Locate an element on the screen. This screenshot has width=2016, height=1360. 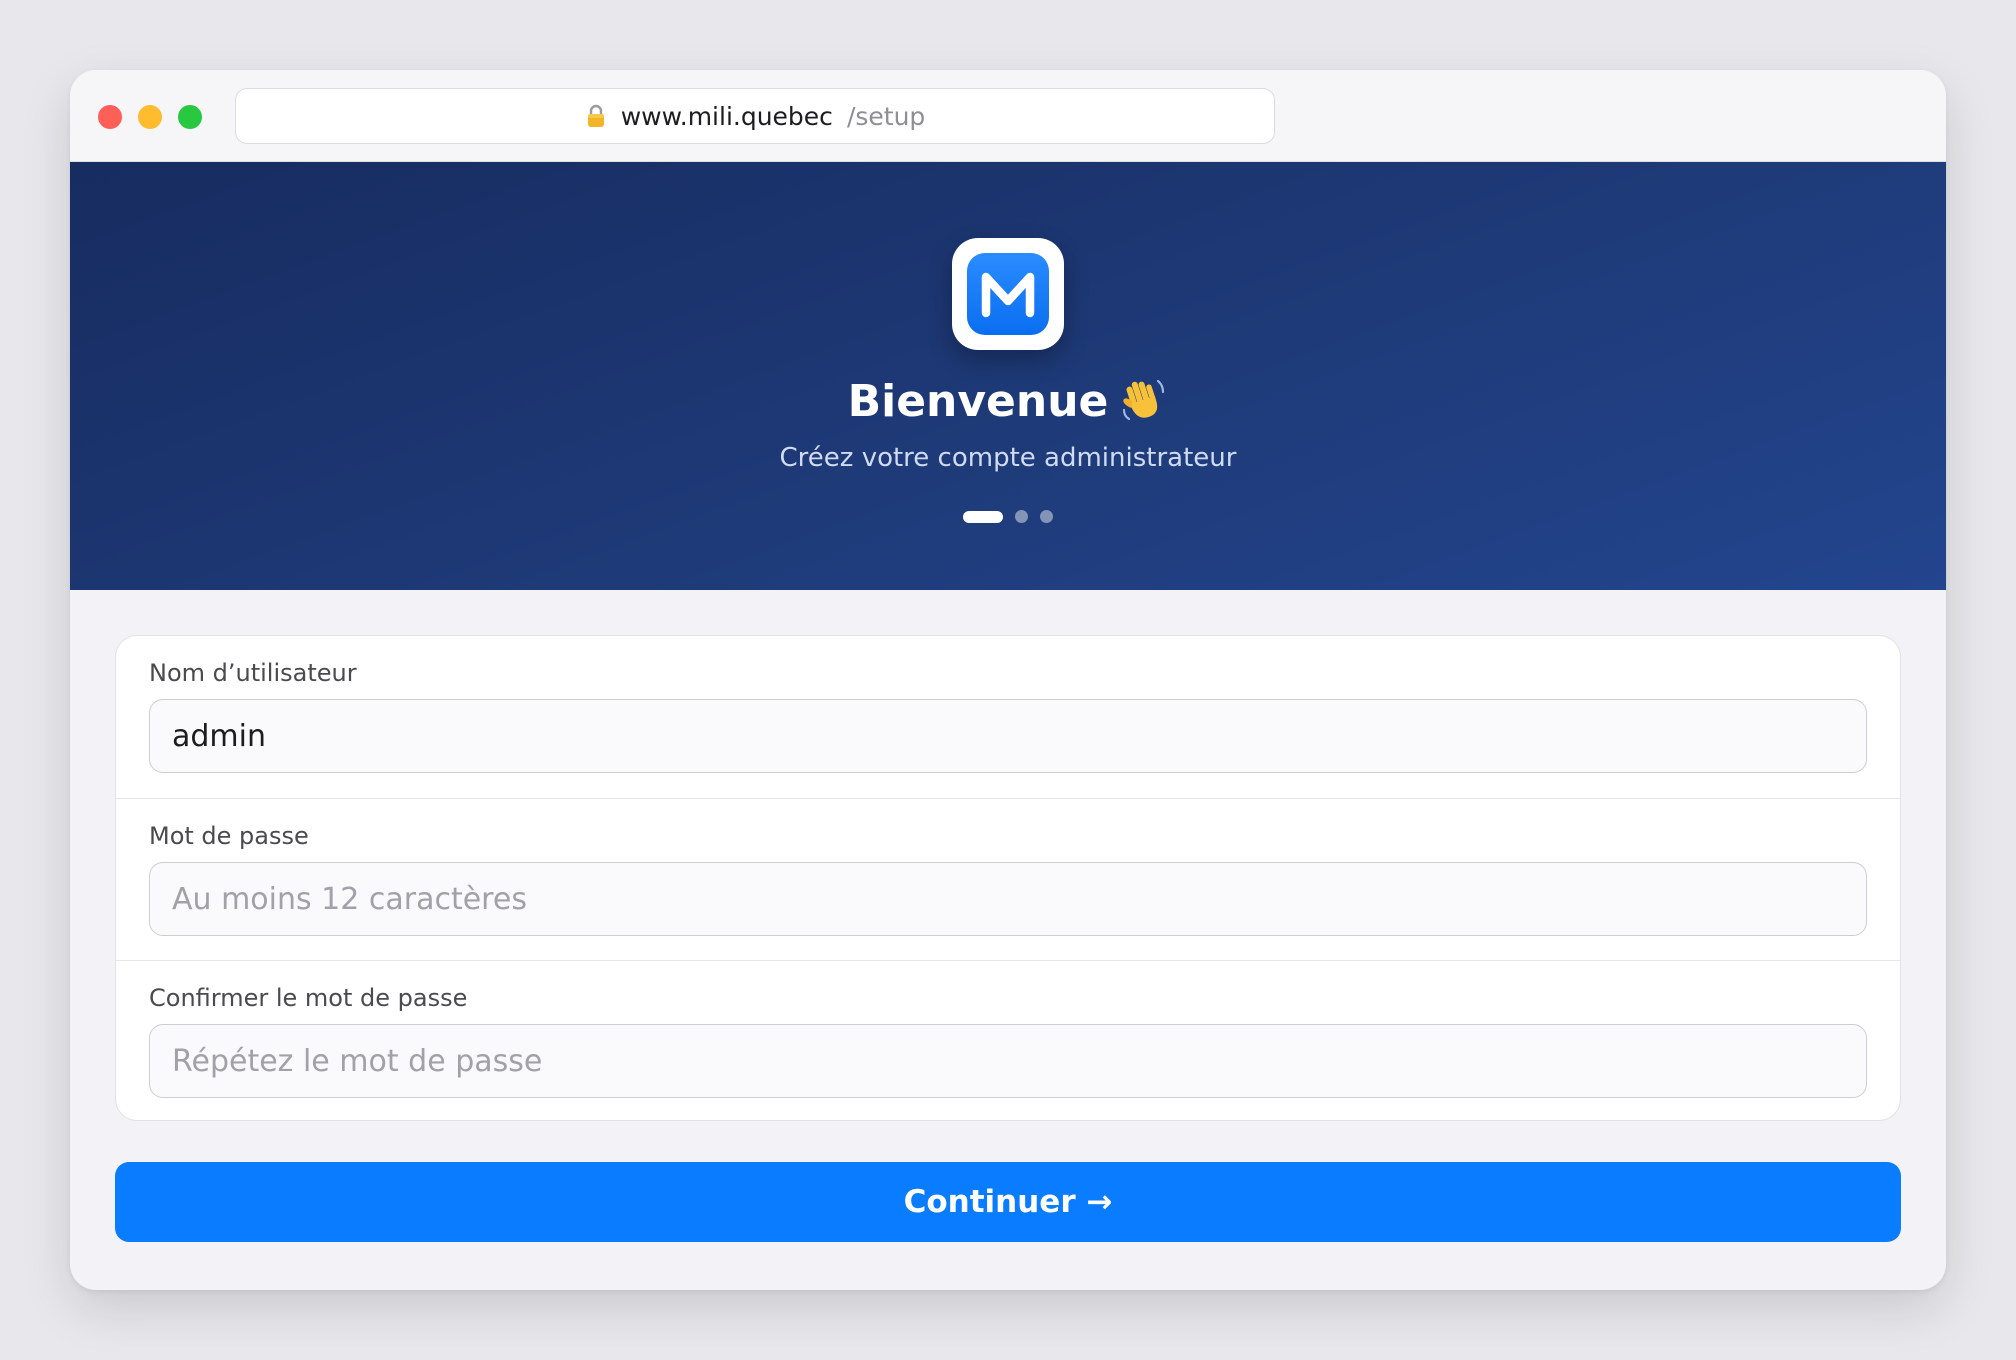
page-title: Bienvenue is located at coordinates (1008, 402).